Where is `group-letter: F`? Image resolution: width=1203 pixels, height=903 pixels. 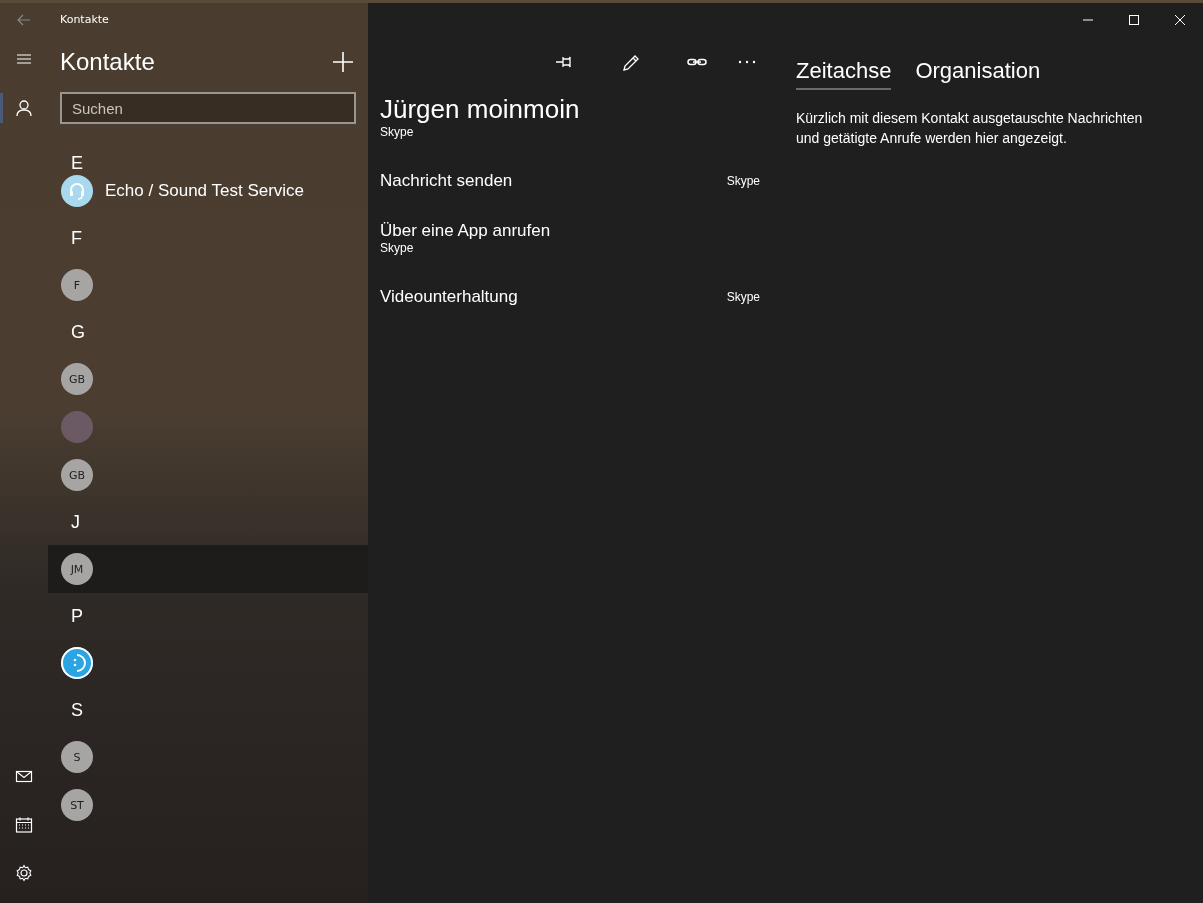 group-letter: F is located at coordinates (208, 238).